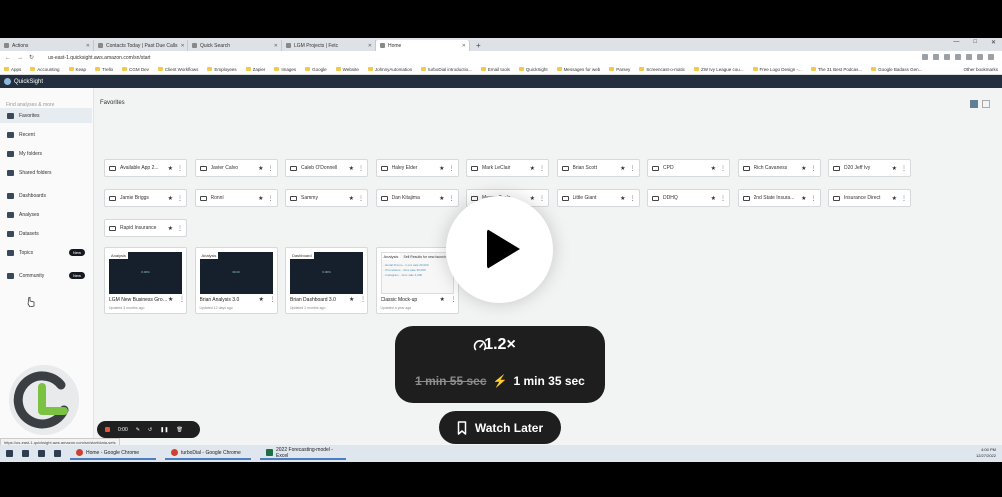 This screenshot has width=1002, height=497. Describe the element at coordinates (145, 198) in the screenshot. I see `folder-tile: Jamie Briggs ★ ⋮` at that location.